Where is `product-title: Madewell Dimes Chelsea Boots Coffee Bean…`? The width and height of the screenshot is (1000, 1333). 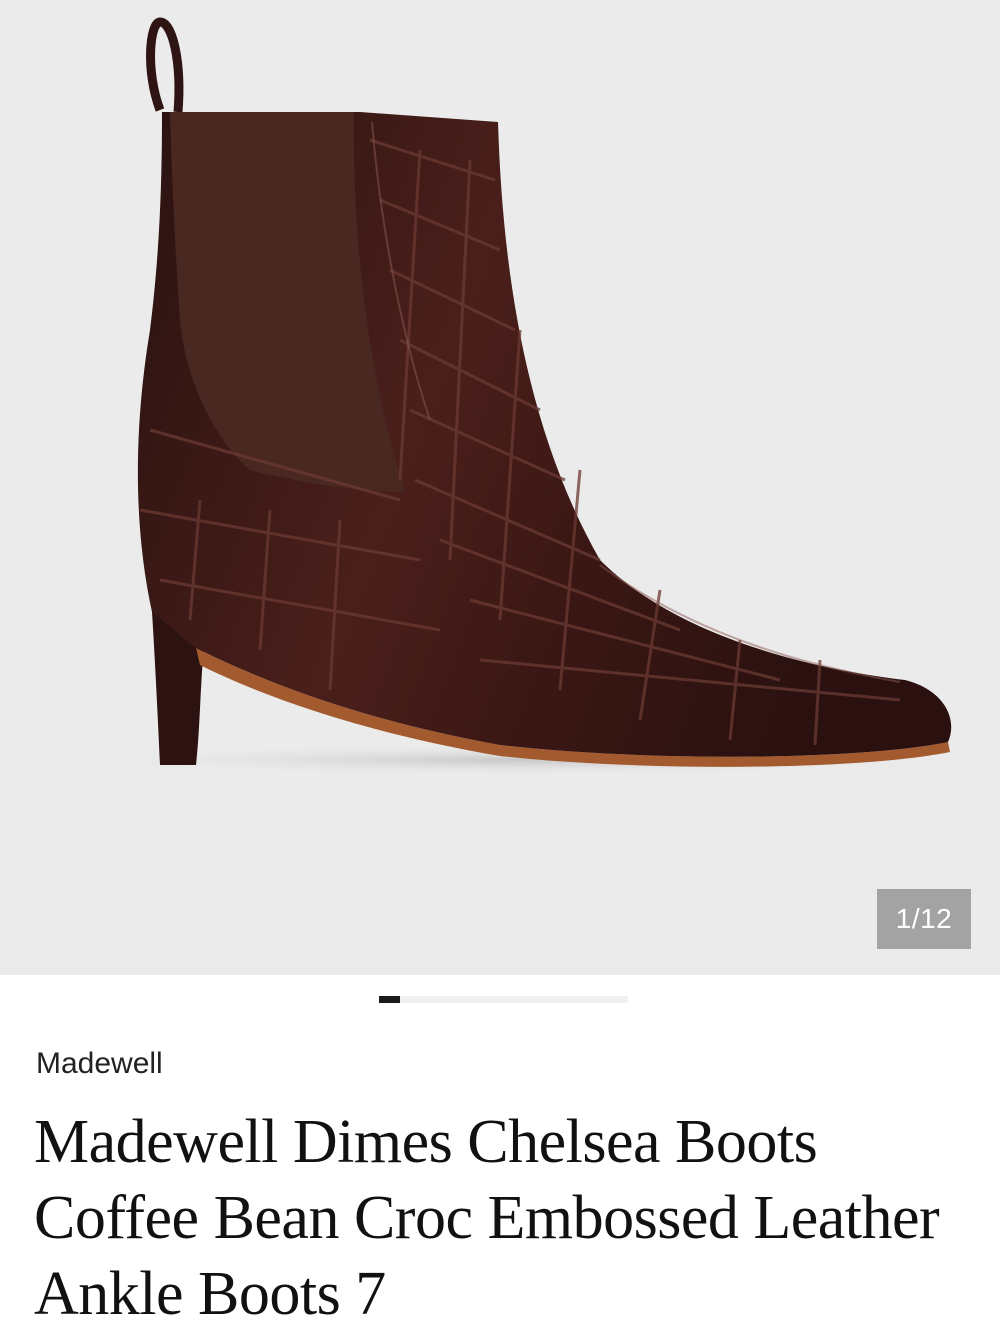
product-title: Madewell Dimes Chelsea Boots Coffee Bean… is located at coordinates (487, 1218).